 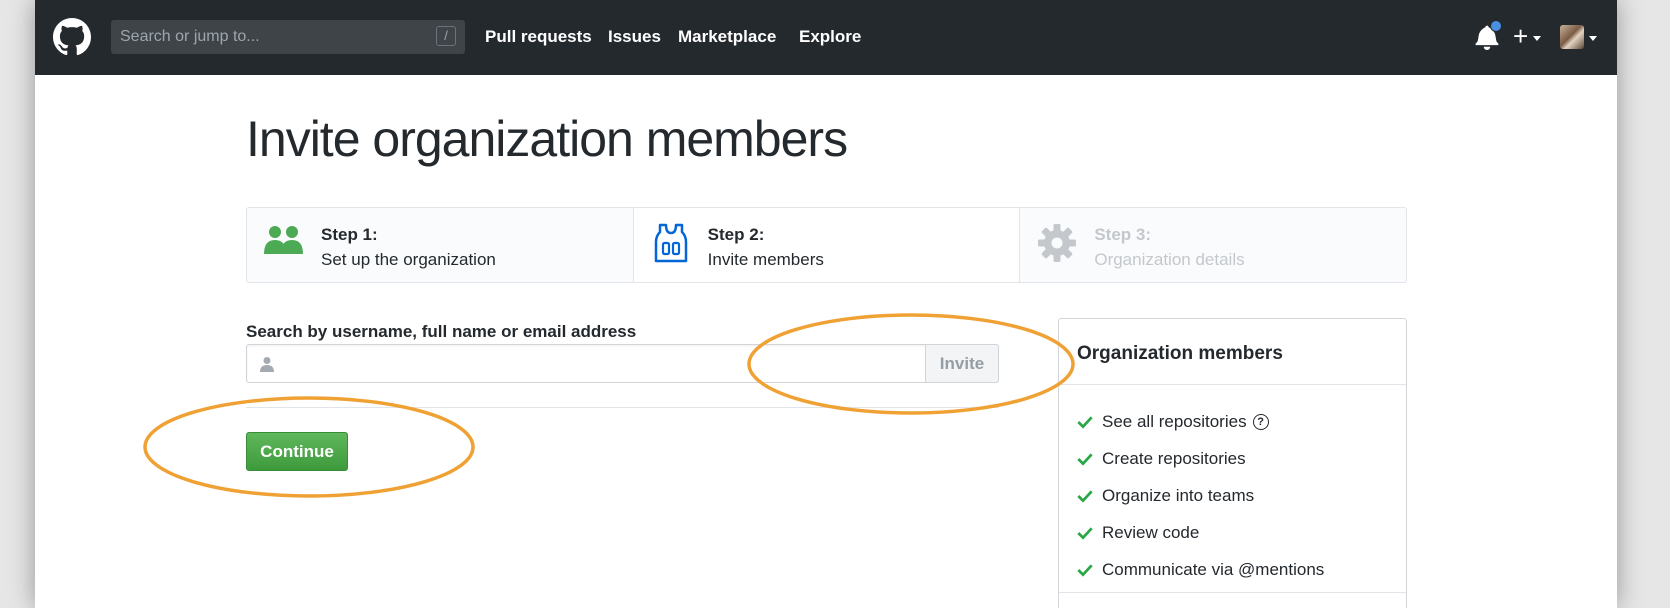 I want to click on permission-label: Organize into teams, so click(x=1178, y=495).